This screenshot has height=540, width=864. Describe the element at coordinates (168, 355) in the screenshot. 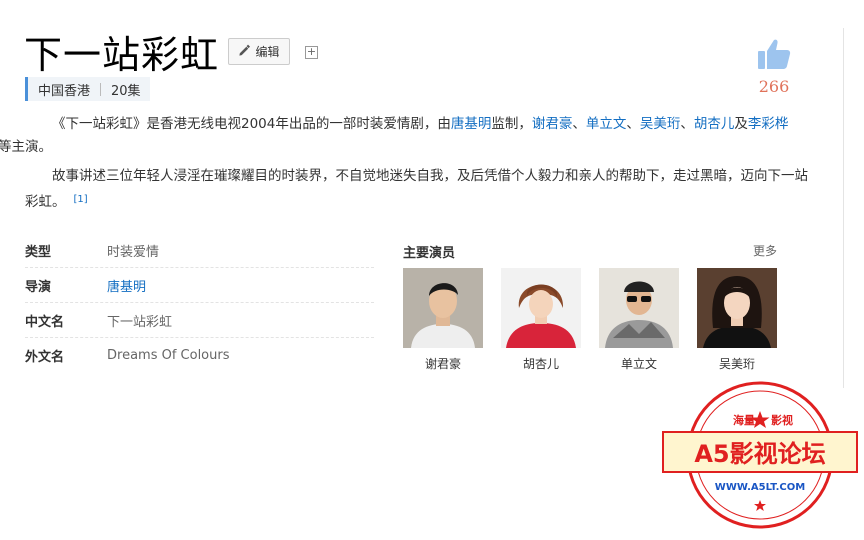

I see `info-value: Dreams Of Colours` at that location.